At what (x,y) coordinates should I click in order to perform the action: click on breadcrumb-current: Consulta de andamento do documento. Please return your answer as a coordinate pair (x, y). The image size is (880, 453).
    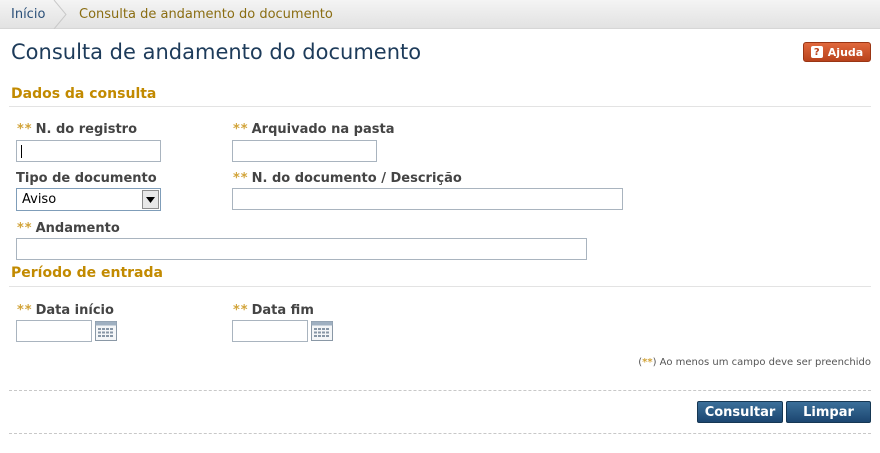
    Looking at the image, I should click on (206, 14).